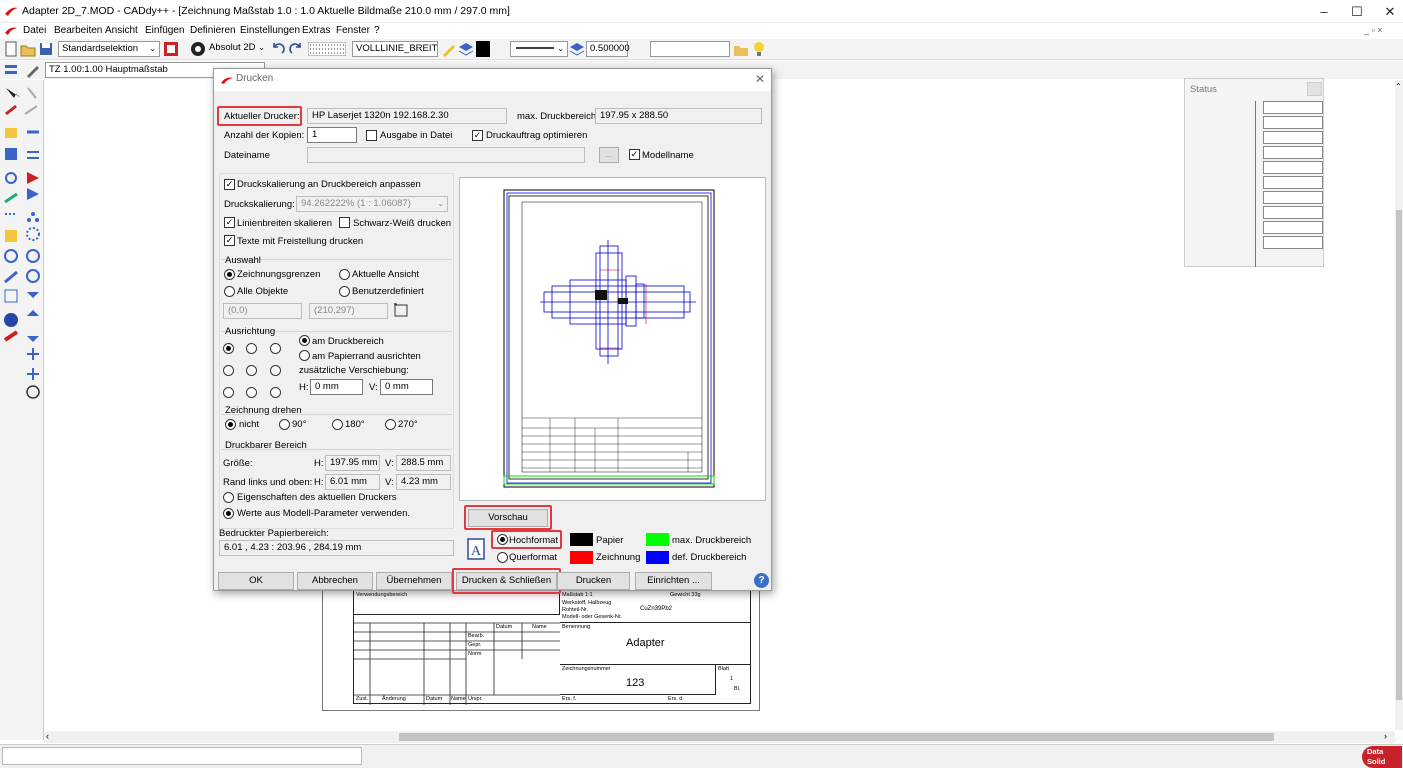 This screenshot has height=768, width=1403. Describe the element at coordinates (1399, 455) in the screenshot. I see `vertical-scroll-thumb` at that location.